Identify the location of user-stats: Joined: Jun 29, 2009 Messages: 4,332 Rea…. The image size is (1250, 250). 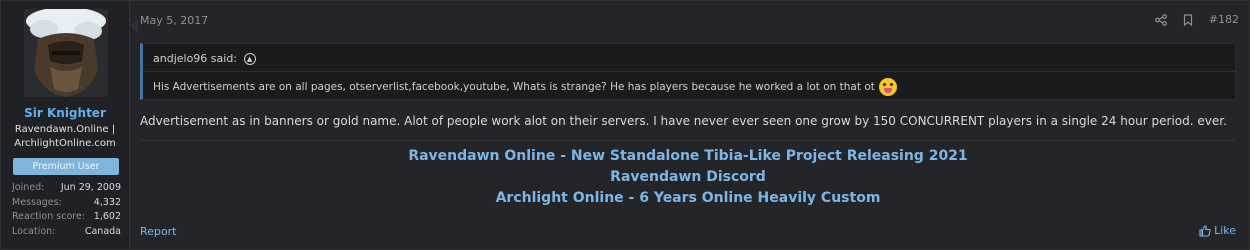
(66, 210).